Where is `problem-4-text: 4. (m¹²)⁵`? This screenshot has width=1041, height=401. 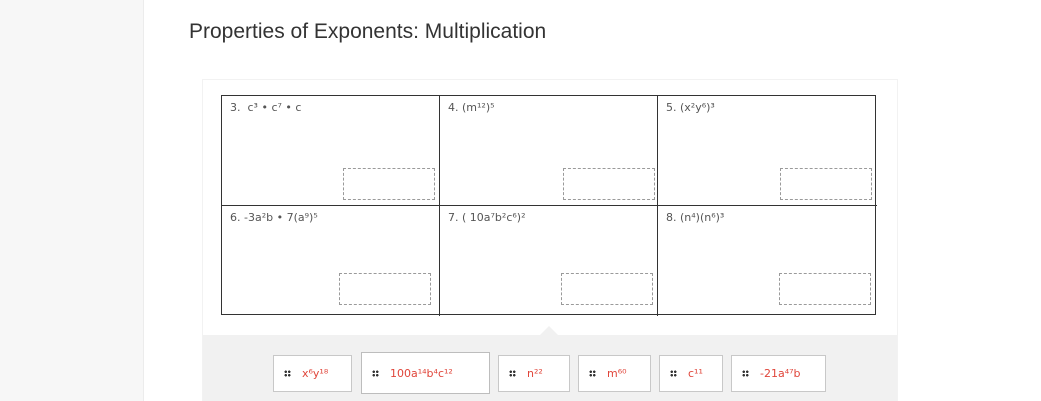
problem-4-text: 4. (m¹²)⁵ is located at coordinates (471, 107).